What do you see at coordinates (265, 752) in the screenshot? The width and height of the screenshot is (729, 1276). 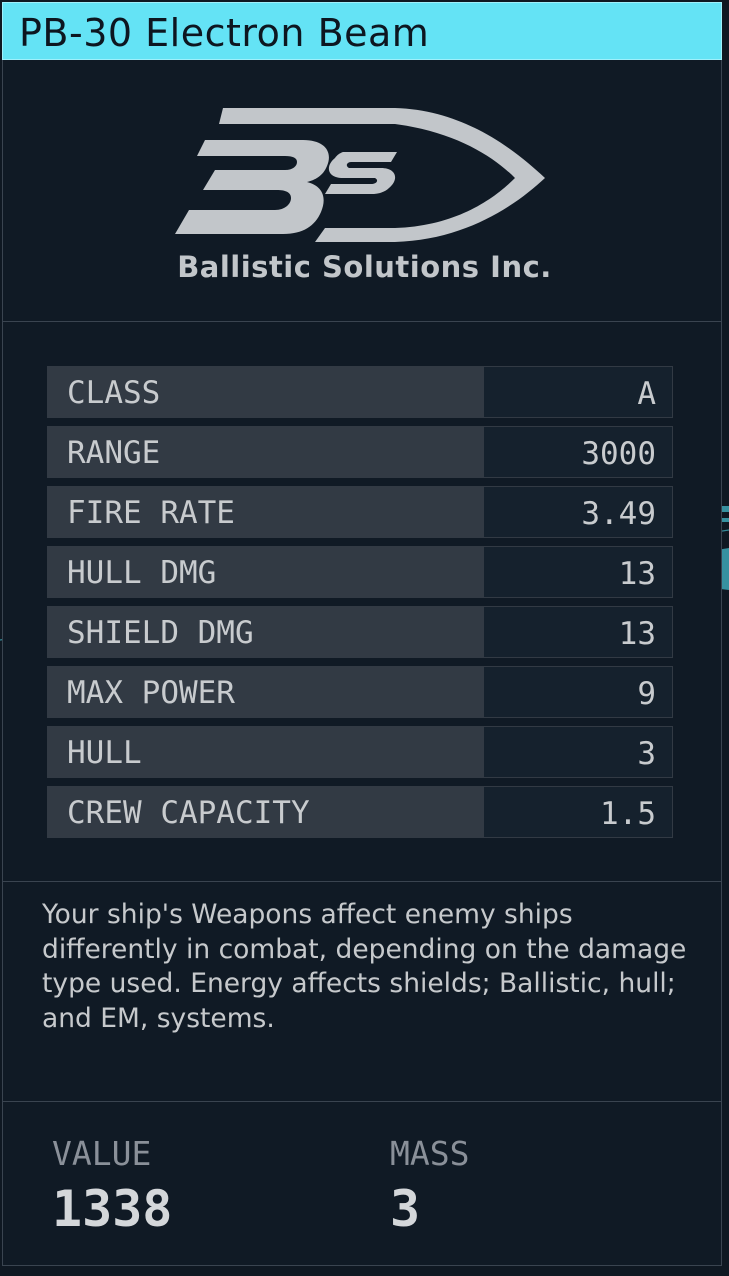 I see `stat-label-cell: HULL` at bounding box center [265, 752].